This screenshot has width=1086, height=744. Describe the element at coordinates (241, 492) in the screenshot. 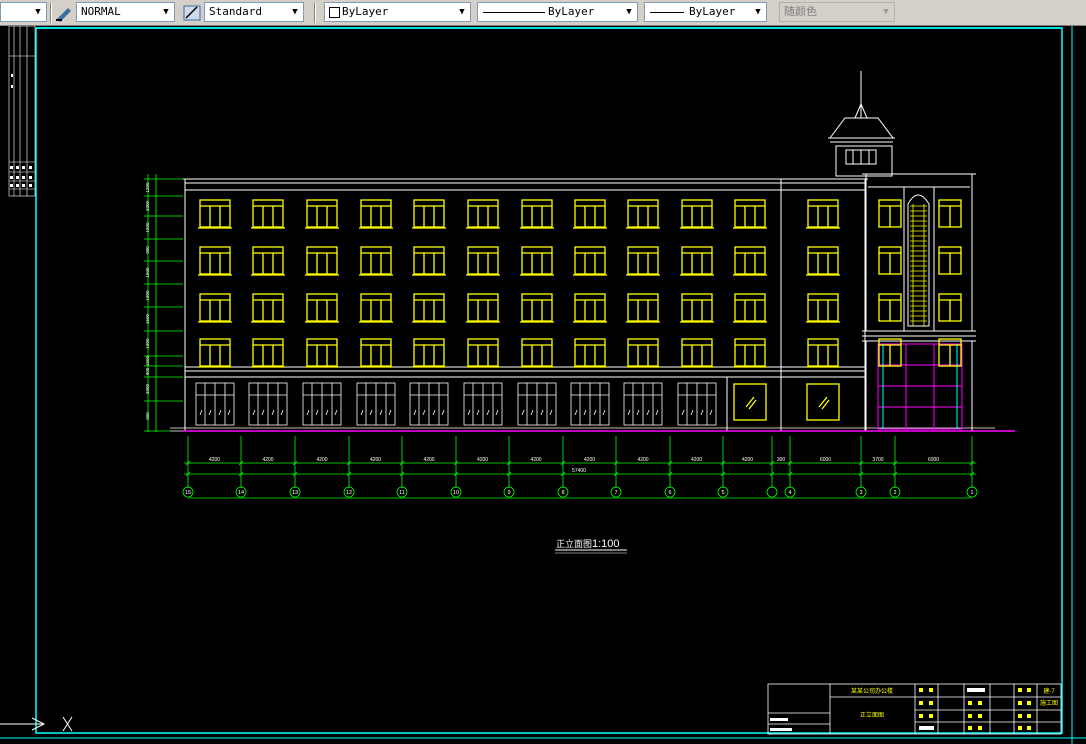

I see `axis-bubble: 14` at that location.